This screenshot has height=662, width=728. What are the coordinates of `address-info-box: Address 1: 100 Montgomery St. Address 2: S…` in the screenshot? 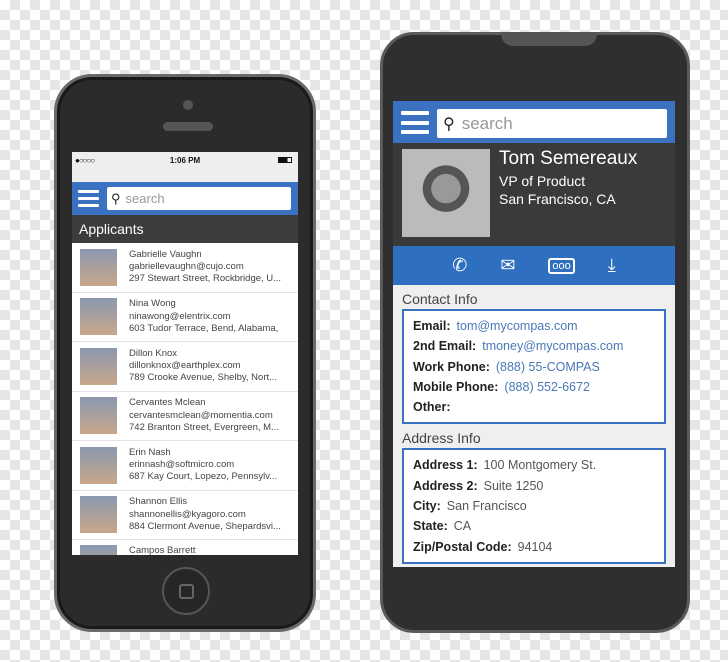 It's located at (534, 506).